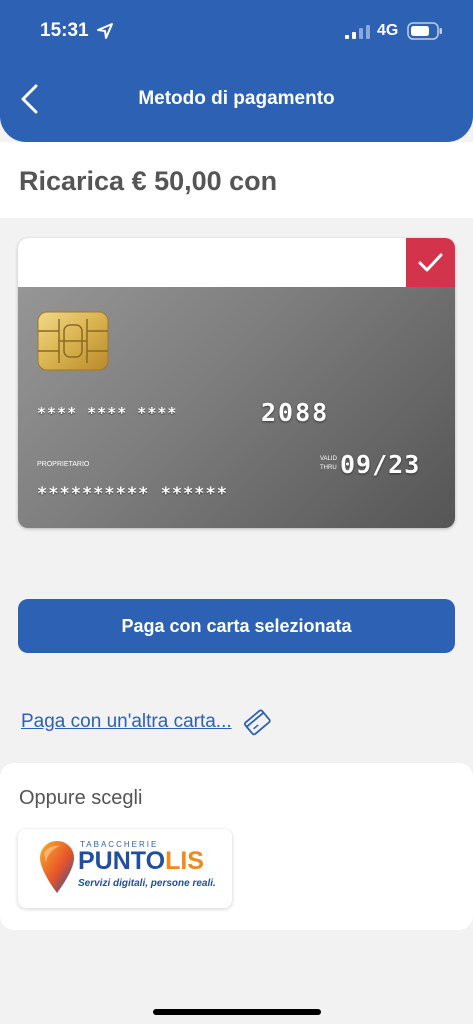  Describe the element at coordinates (236, 71) in the screenshot. I see `top-header: 15:31 4G Metodo di pagamento` at that location.